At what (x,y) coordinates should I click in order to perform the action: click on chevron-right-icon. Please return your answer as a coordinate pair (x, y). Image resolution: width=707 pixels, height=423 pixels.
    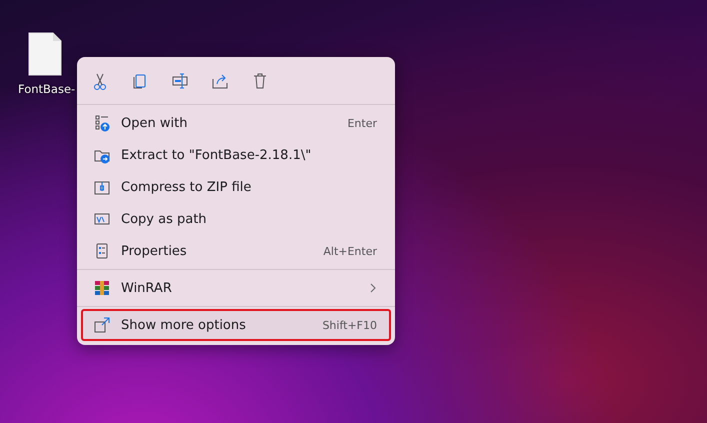
    Looking at the image, I should click on (373, 288).